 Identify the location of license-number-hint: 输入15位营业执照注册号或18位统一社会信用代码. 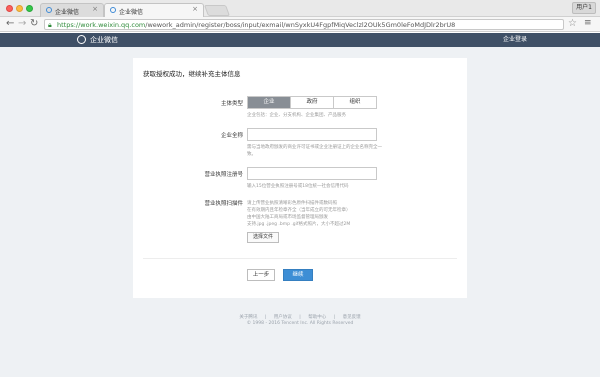
(298, 186).